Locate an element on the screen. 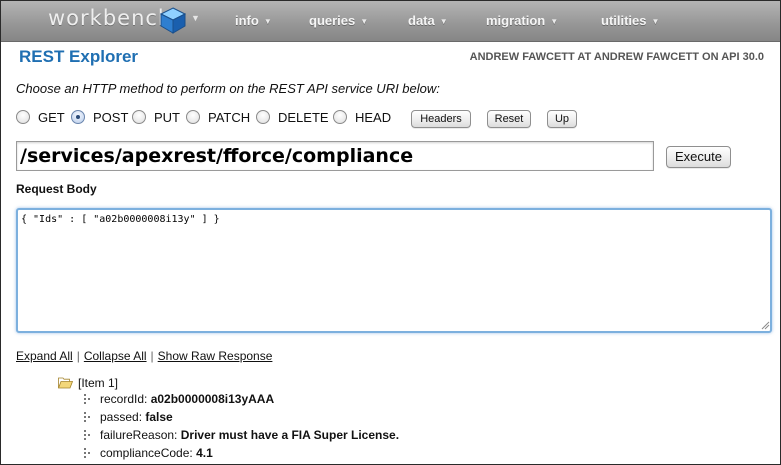  field-value: Driver must have a FIA Super License. is located at coordinates (290, 435).